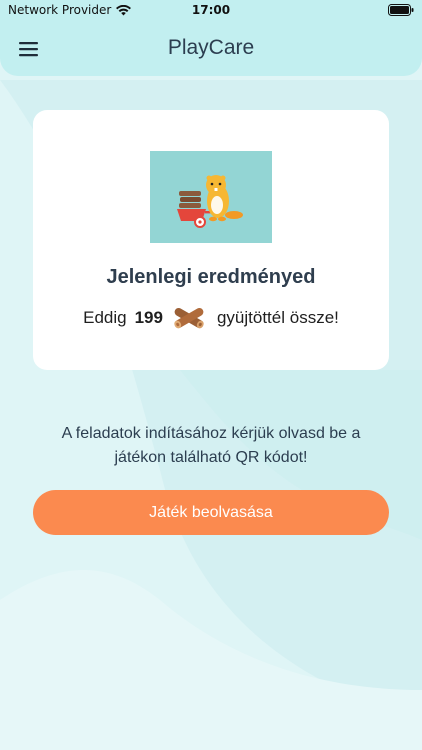  I want to click on score-suffix: gyüjtöttél össze!, so click(277, 317).